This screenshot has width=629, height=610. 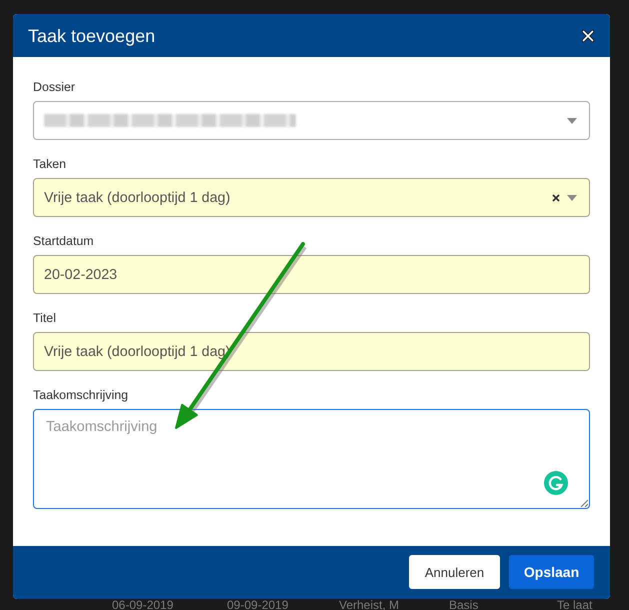 What do you see at coordinates (80, 395) in the screenshot?
I see `field-label: Taakomschrijving` at bounding box center [80, 395].